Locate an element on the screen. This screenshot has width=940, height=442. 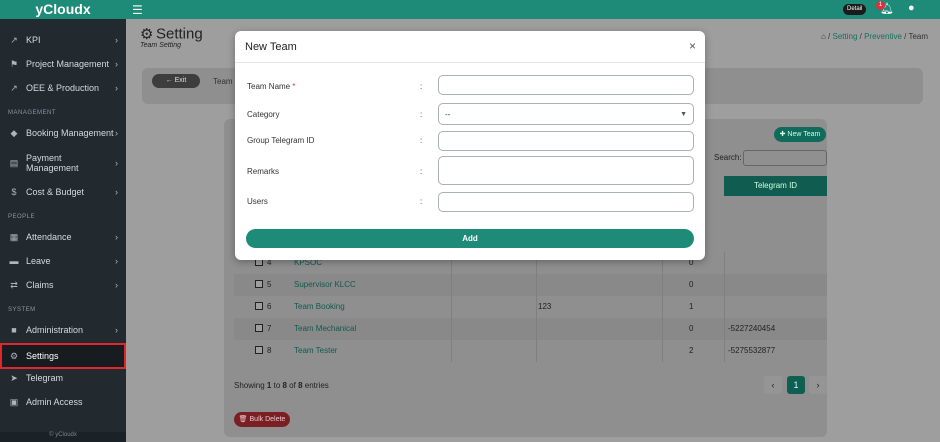
sidebar-item-label: Cost & Budget is located at coordinates (55, 192).